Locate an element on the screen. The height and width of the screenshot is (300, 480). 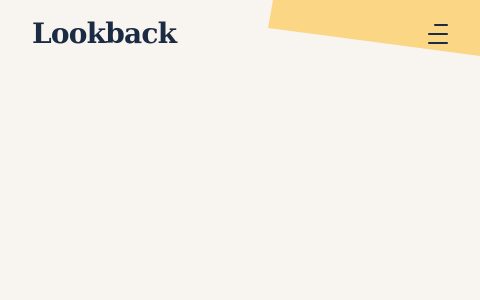
menu-icon-bar-middle is located at coordinates (438, 34).